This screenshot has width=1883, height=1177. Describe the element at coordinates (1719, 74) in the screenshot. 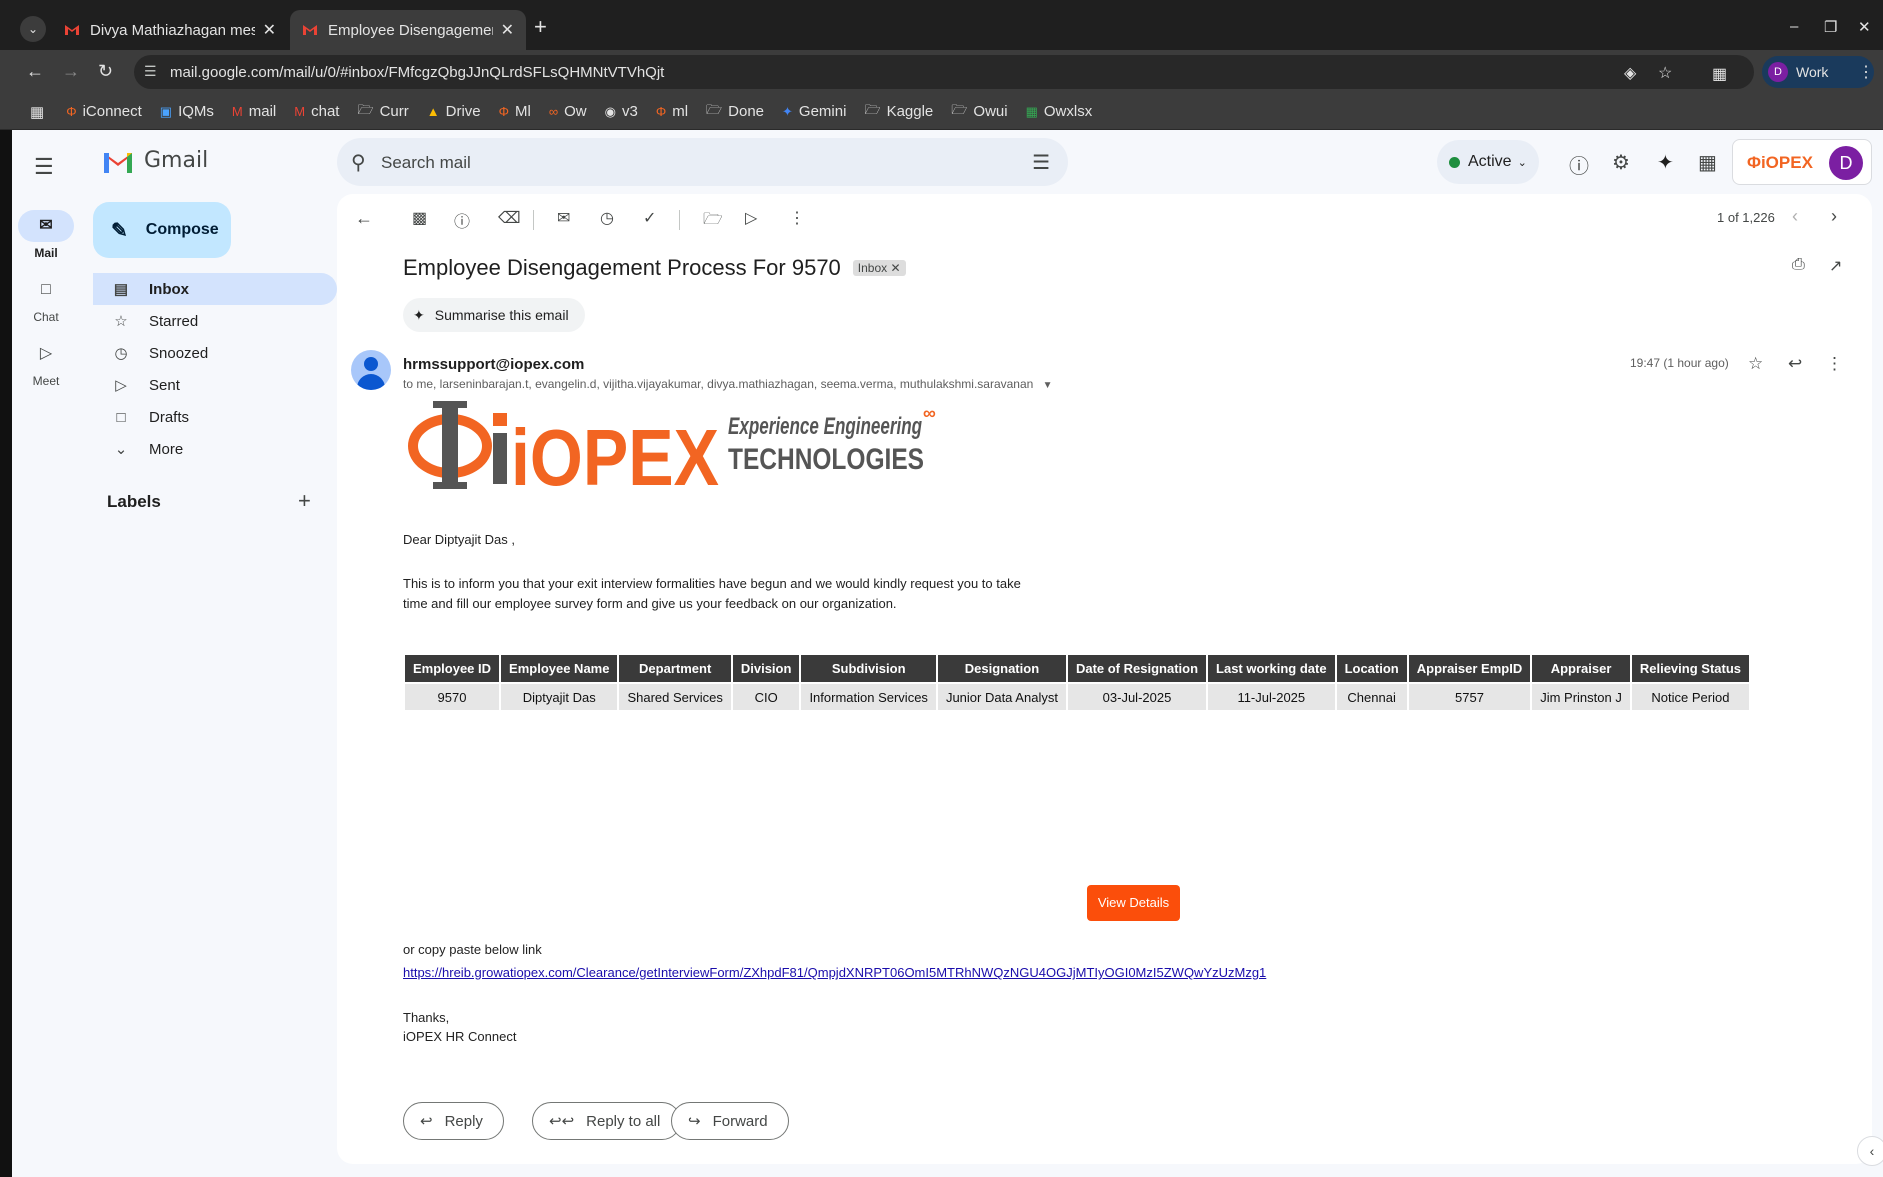

I see `extensions-icon: ▦` at that location.